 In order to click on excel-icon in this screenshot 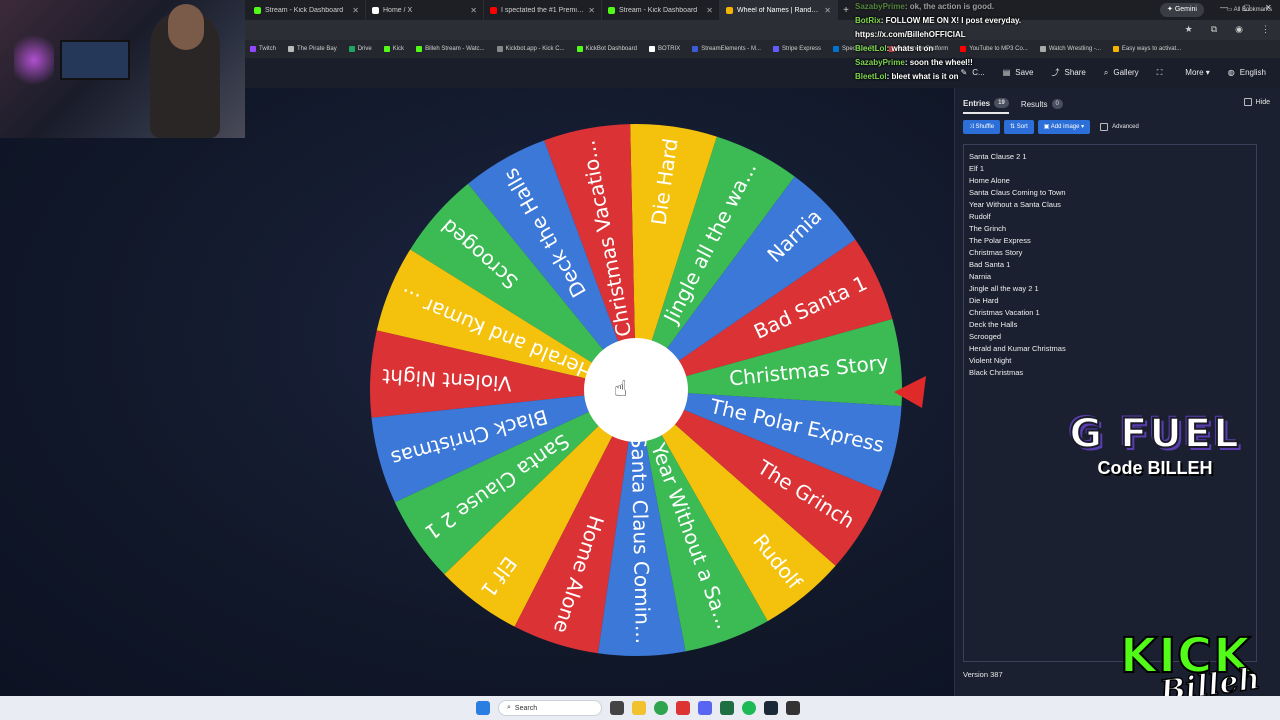, I will do `click(727, 708)`.